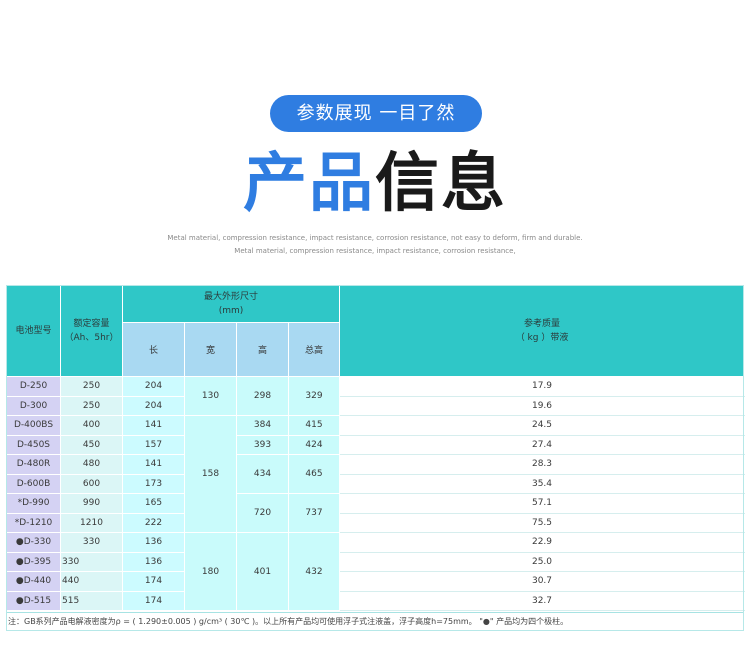 Image resolution: width=750 pixels, height=661 pixels. I want to click on cell-model: D-400BS, so click(33, 425).